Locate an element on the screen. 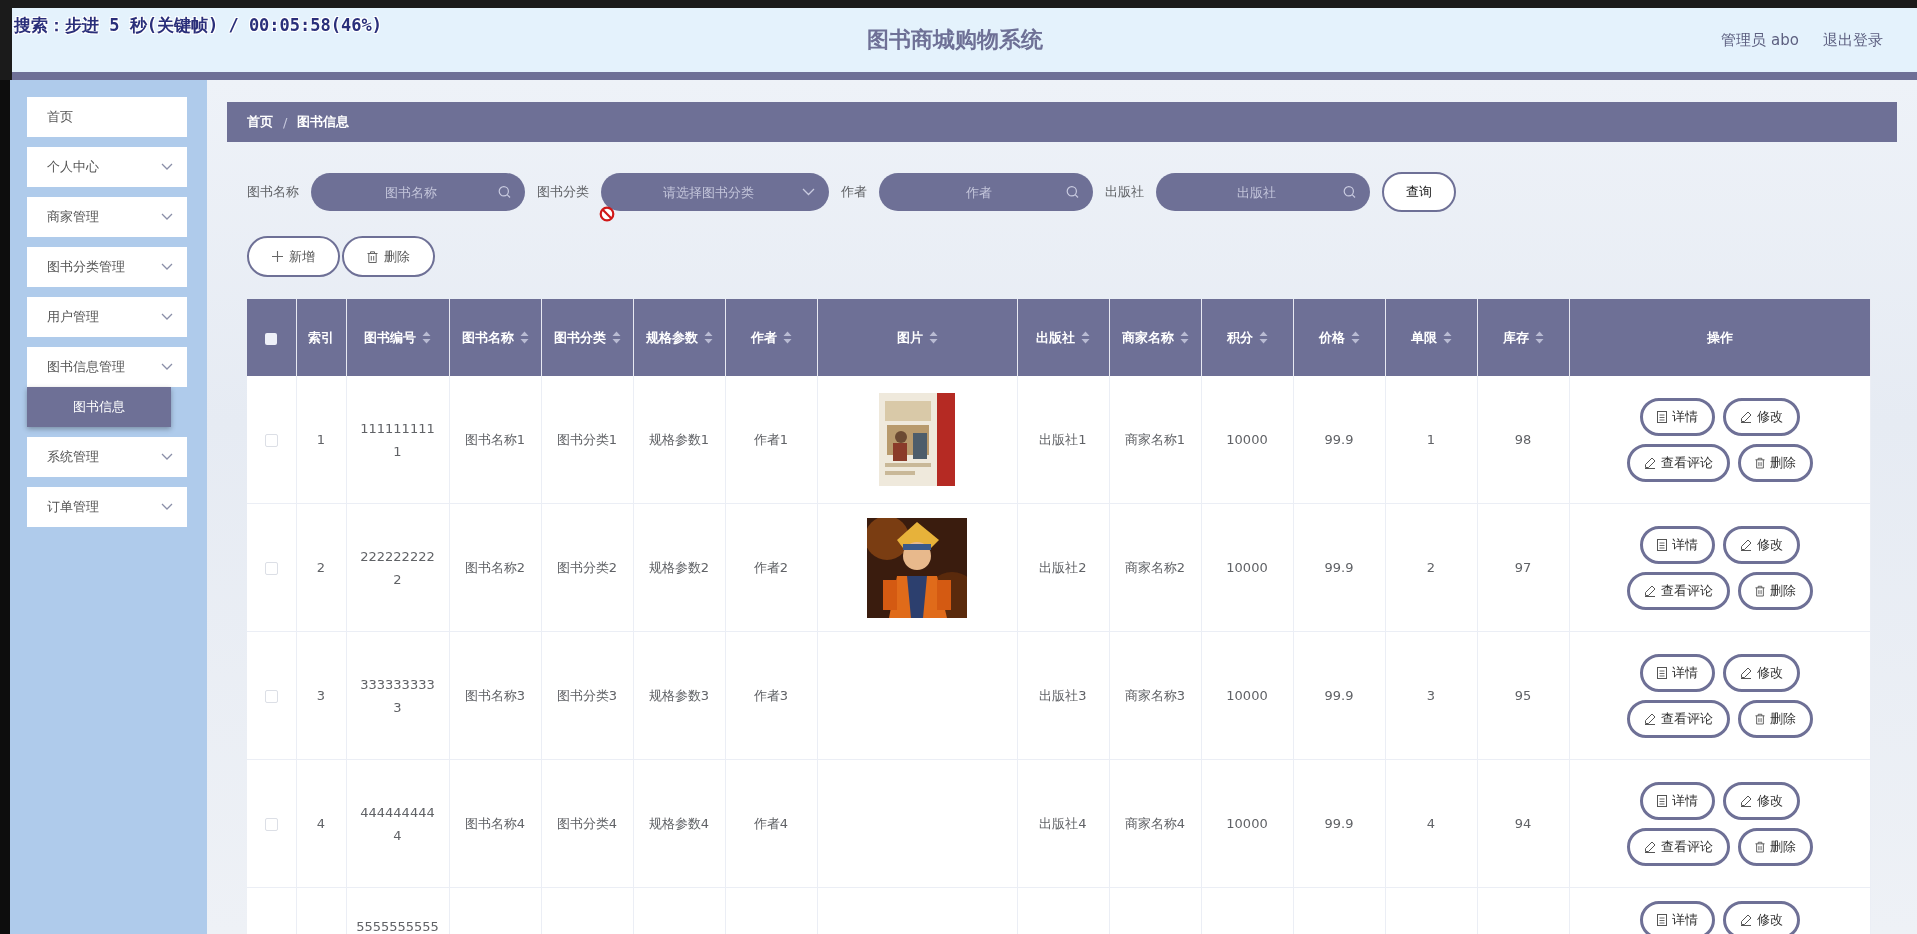  search-field: 图书名称 is located at coordinates (418, 192).